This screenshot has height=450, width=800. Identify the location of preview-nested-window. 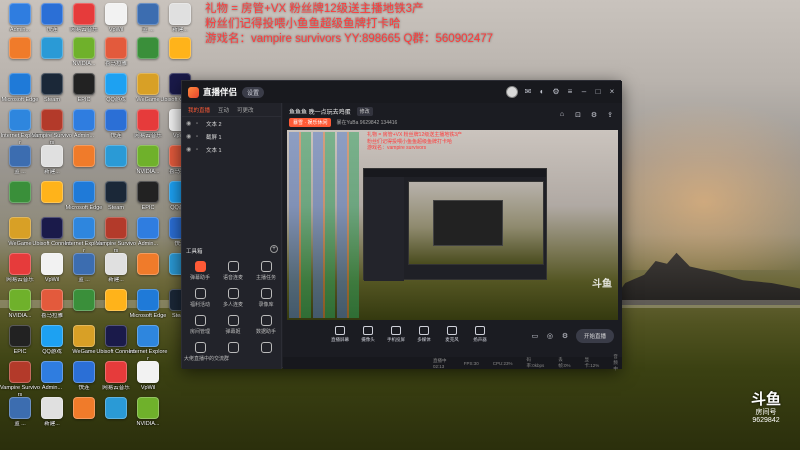
(455, 224).